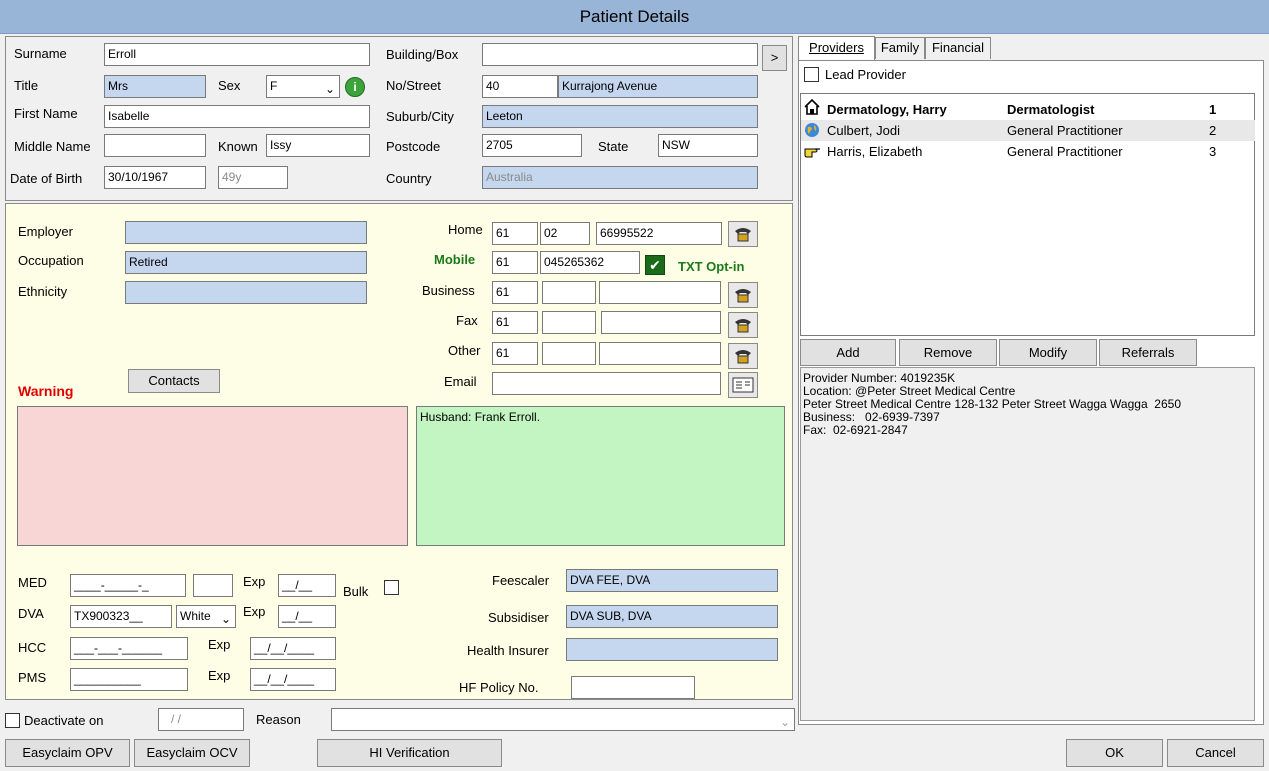 Image resolution: width=1269 pixels, height=771 pixels. I want to click on reason-label: Reason, so click(278, 719).